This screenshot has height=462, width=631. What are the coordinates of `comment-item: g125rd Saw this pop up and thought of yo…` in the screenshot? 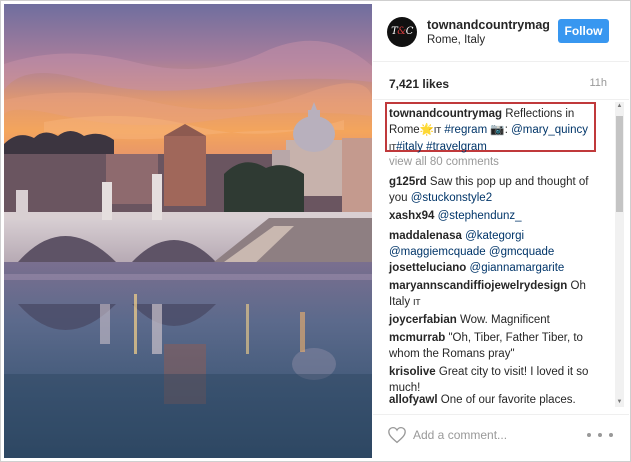 It's located at (489, 190).